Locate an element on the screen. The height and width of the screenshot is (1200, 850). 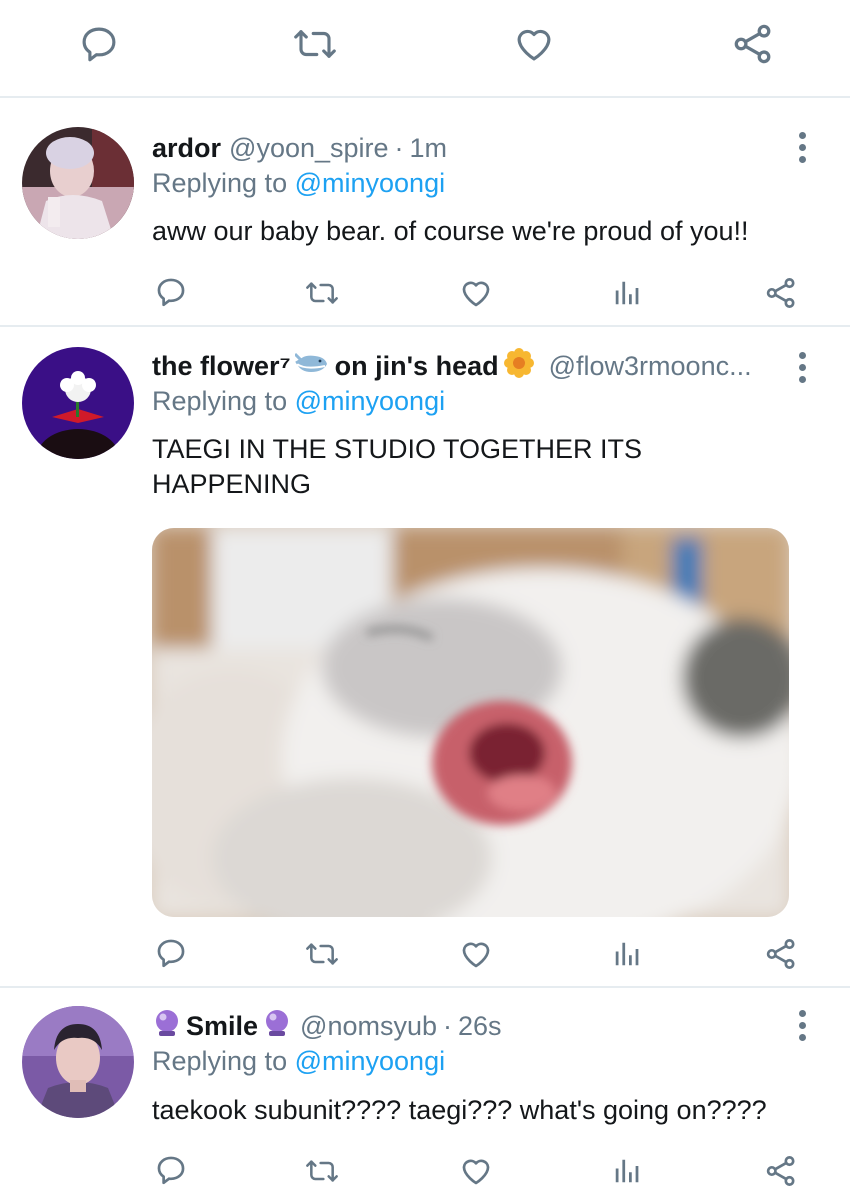
tweet-text-line: TAEGI IN THE STUDIO TOGETHER ITS is located at coordinates (397, 449).